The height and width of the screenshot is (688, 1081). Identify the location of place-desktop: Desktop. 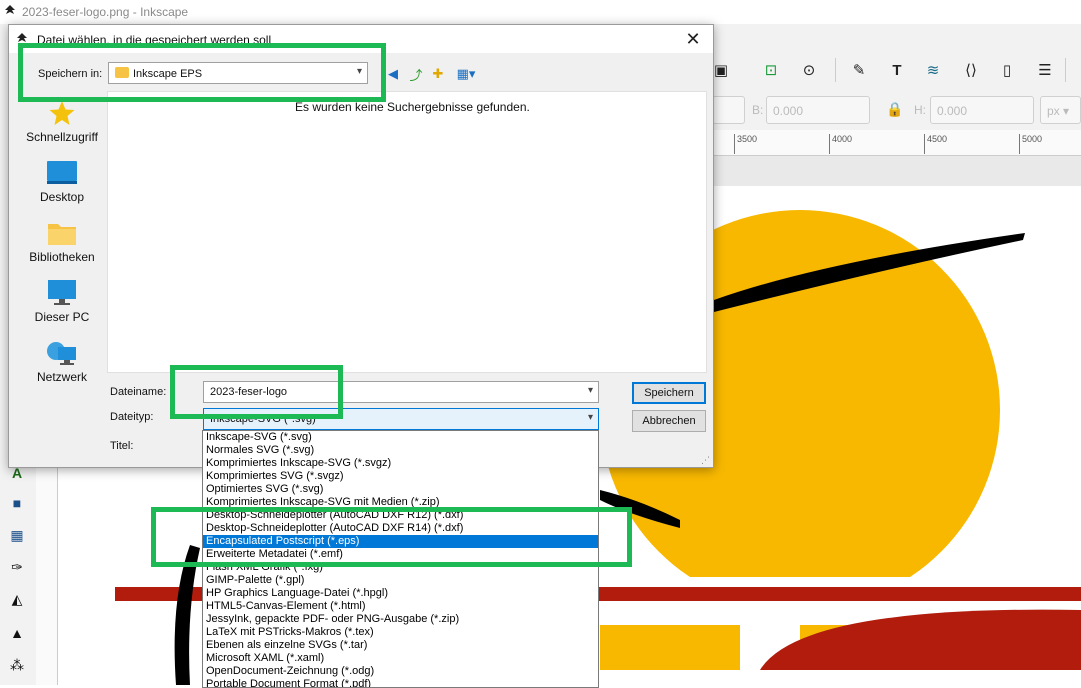
(62, 187).